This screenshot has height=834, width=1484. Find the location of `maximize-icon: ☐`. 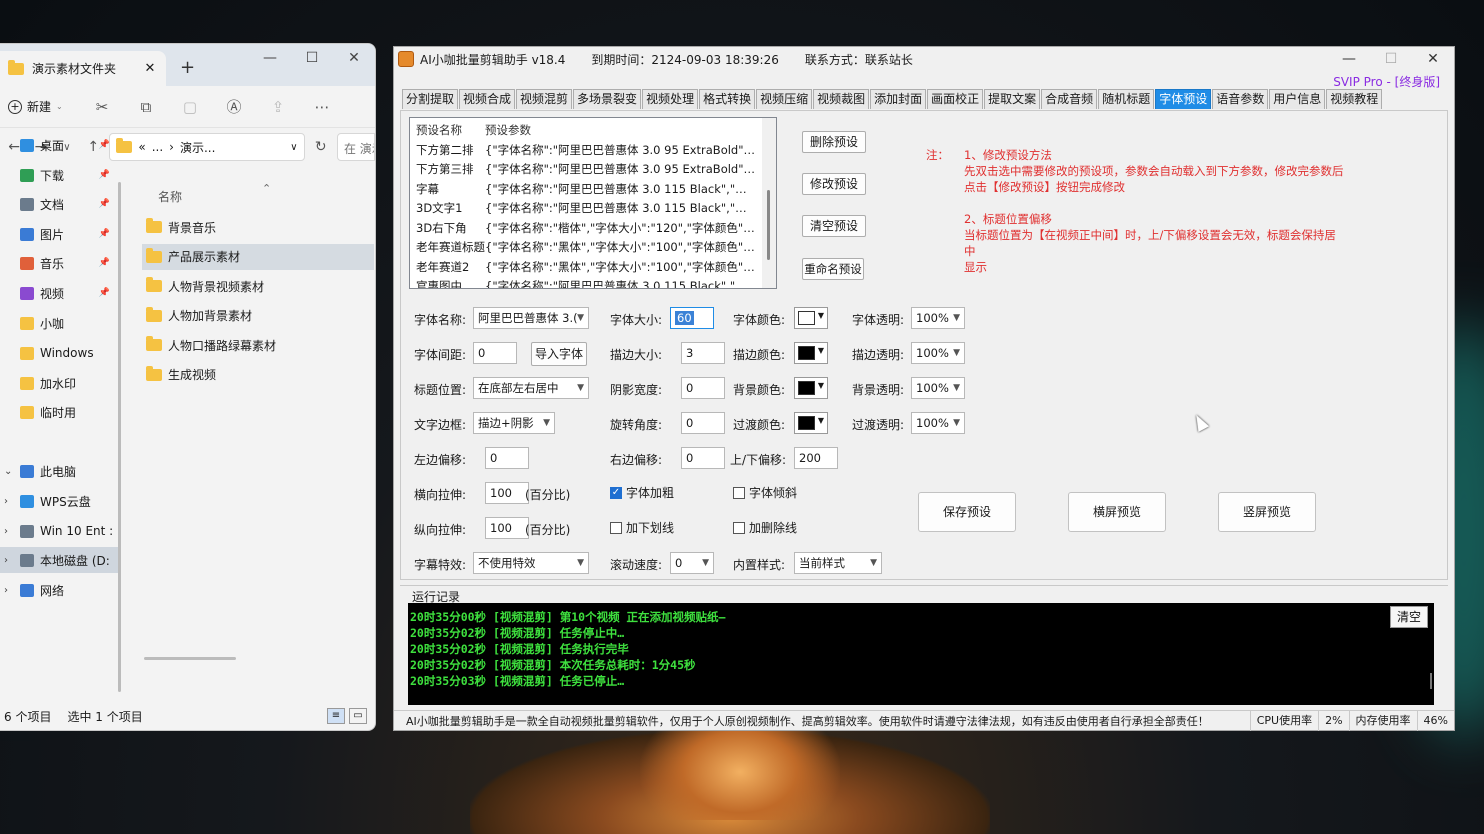

maximize-icon: ☐ is located at coordinates (312, 60).